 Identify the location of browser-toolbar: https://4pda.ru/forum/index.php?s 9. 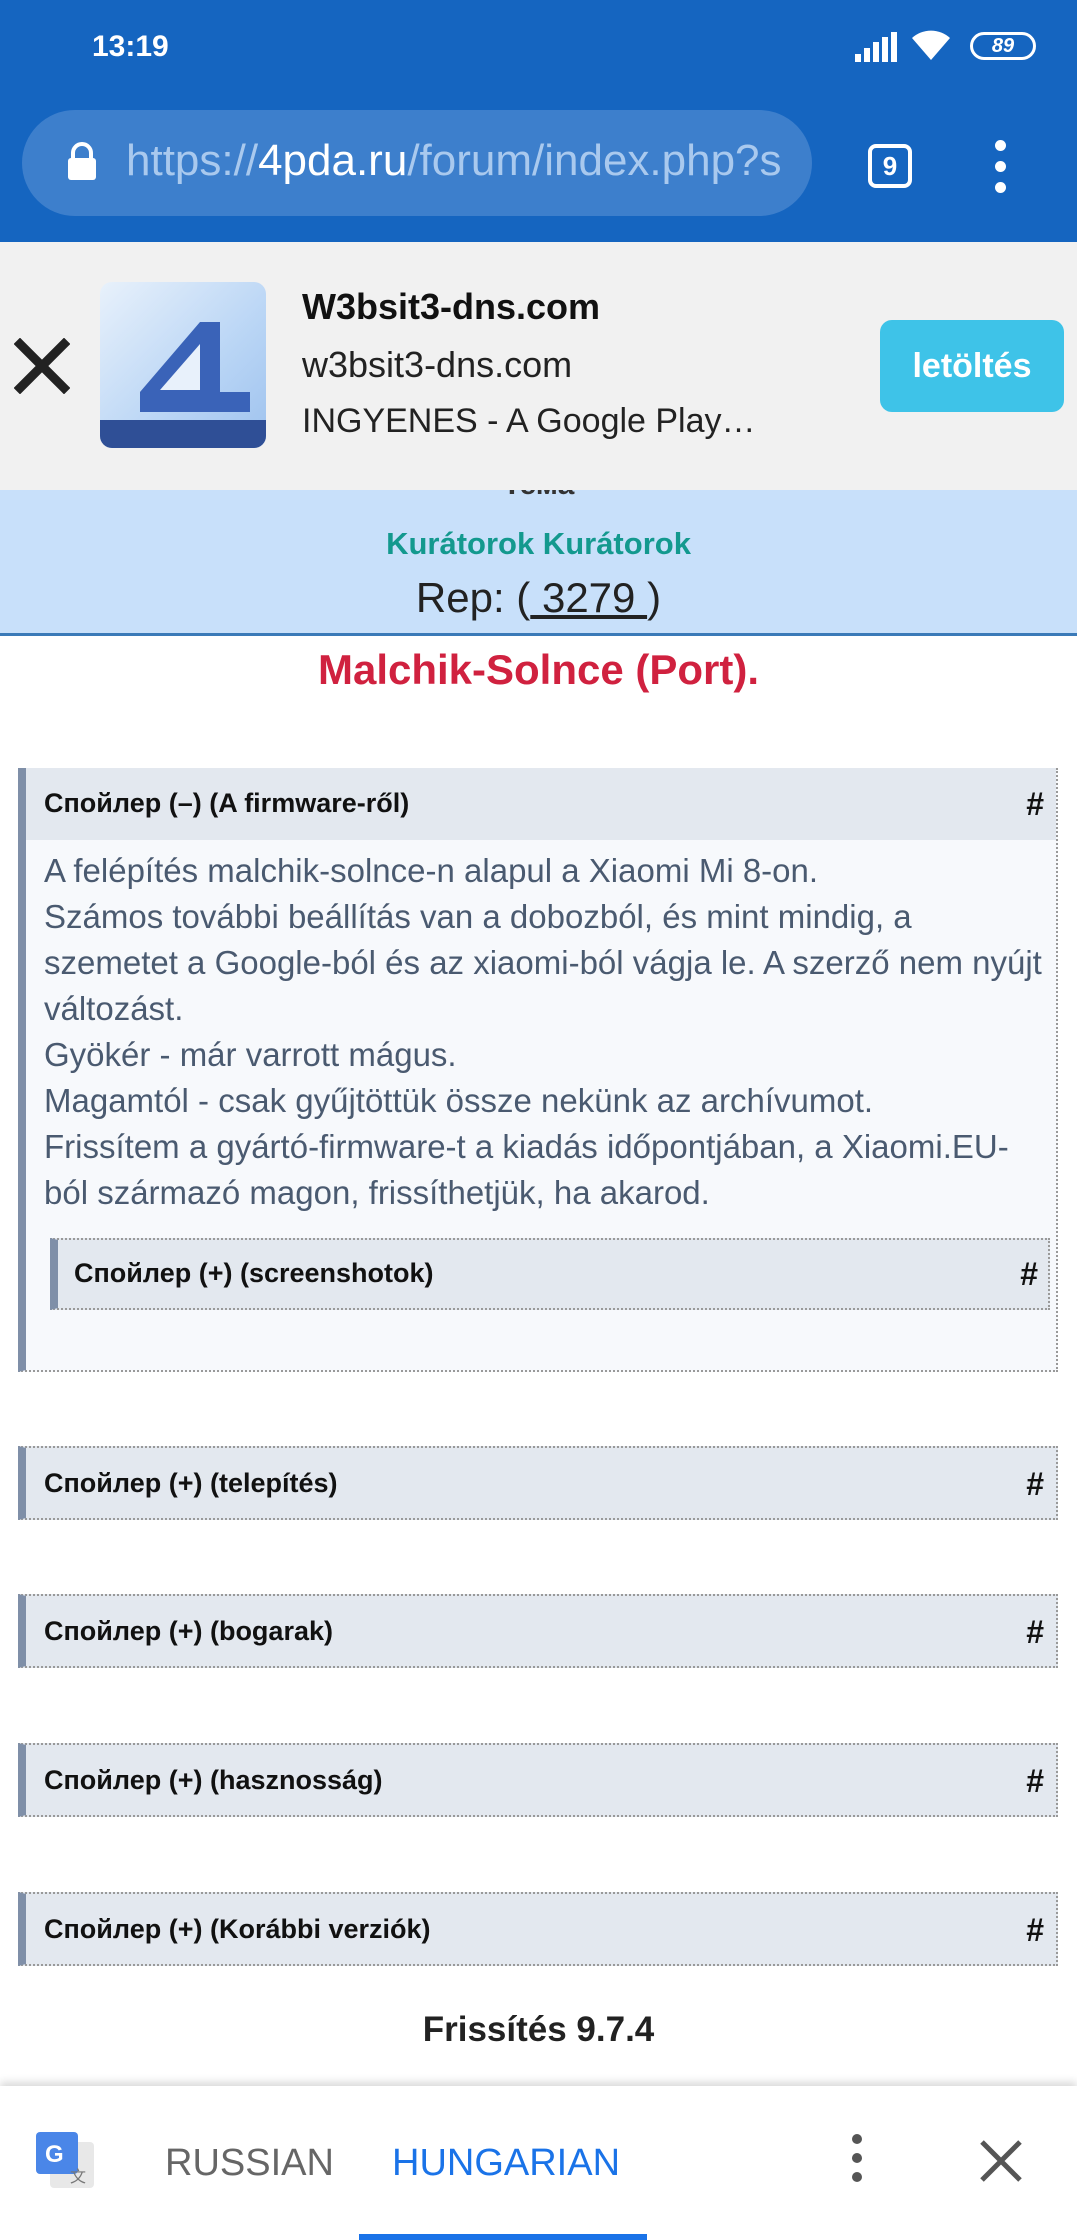
(538, 169).